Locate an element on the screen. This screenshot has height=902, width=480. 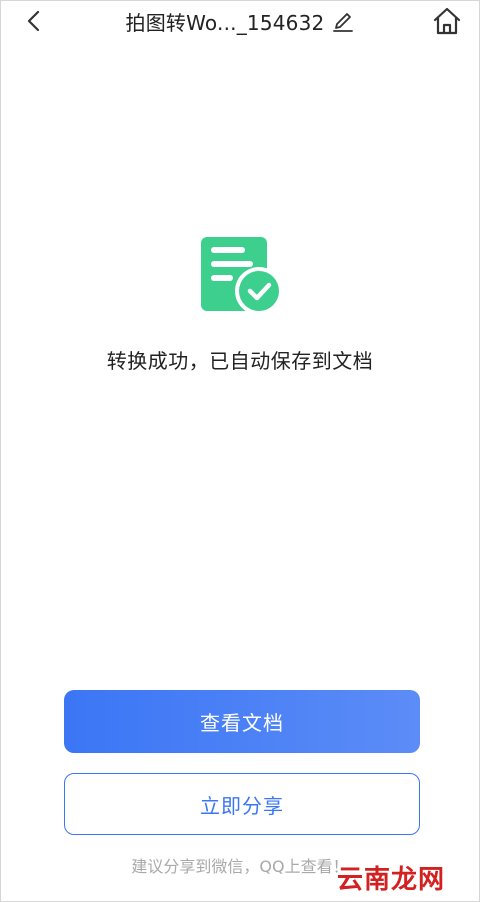
document-title: 拍图转Wo..._154632 is located at coordinates (225, 23).